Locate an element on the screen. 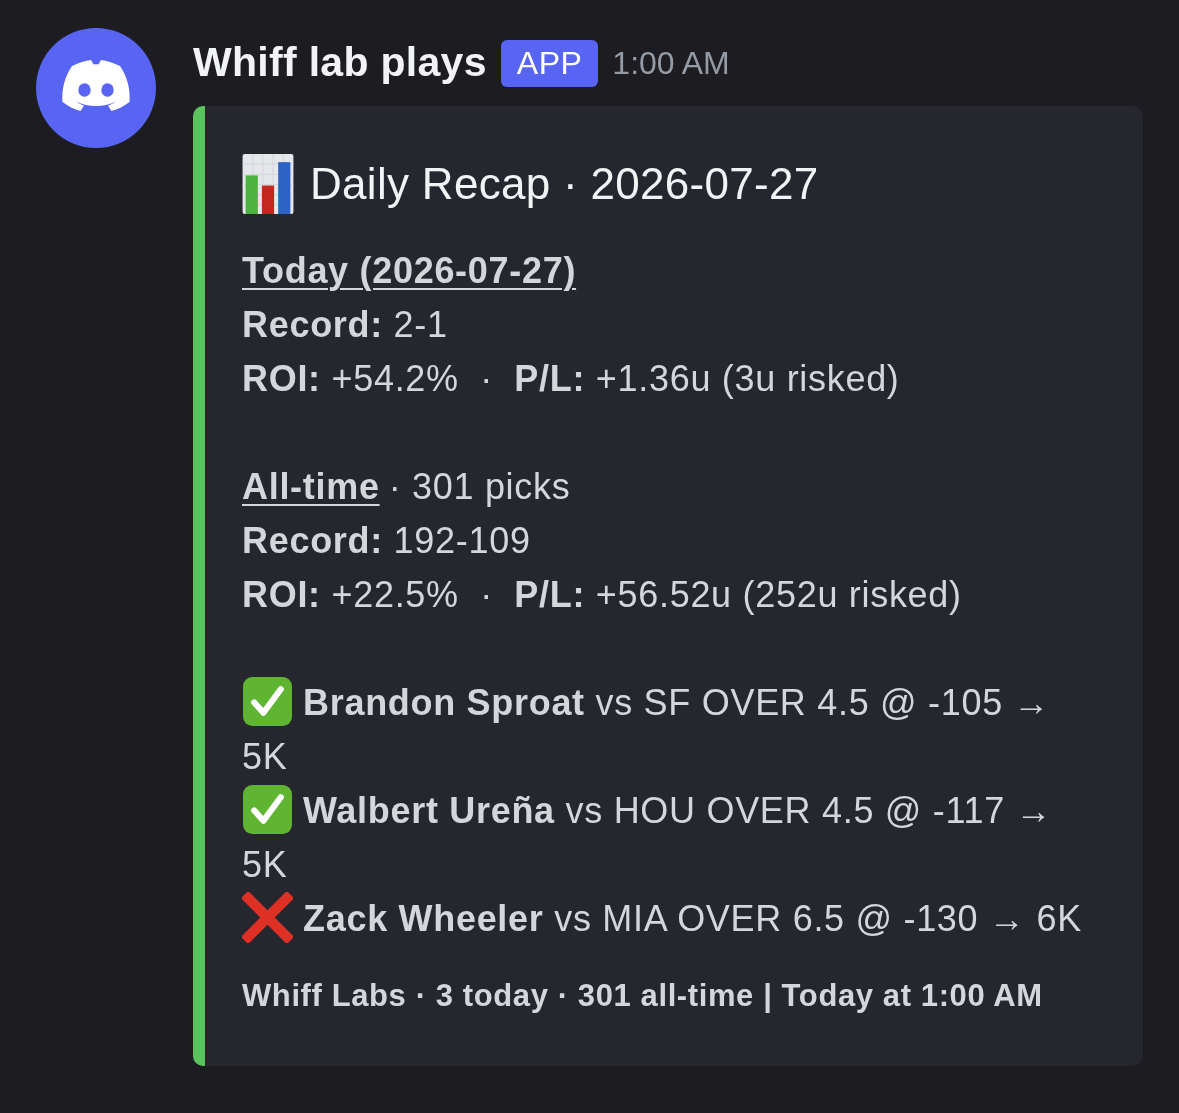 The image size is (1179, 1113). stat-line: Record: 2-1 is located at coordinates (345, 325).